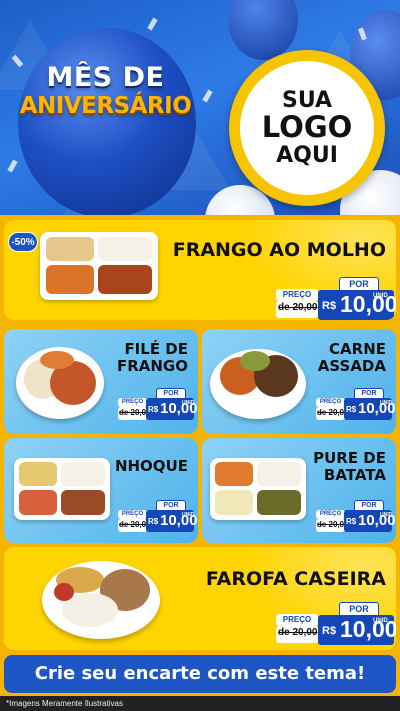 This screenshot has height=711, width=400. What do you see at coordinates (105, 106) in the screenshot?
I see `title-line-2: ANIVERSÁRIO` at bounding box center [105, 106].